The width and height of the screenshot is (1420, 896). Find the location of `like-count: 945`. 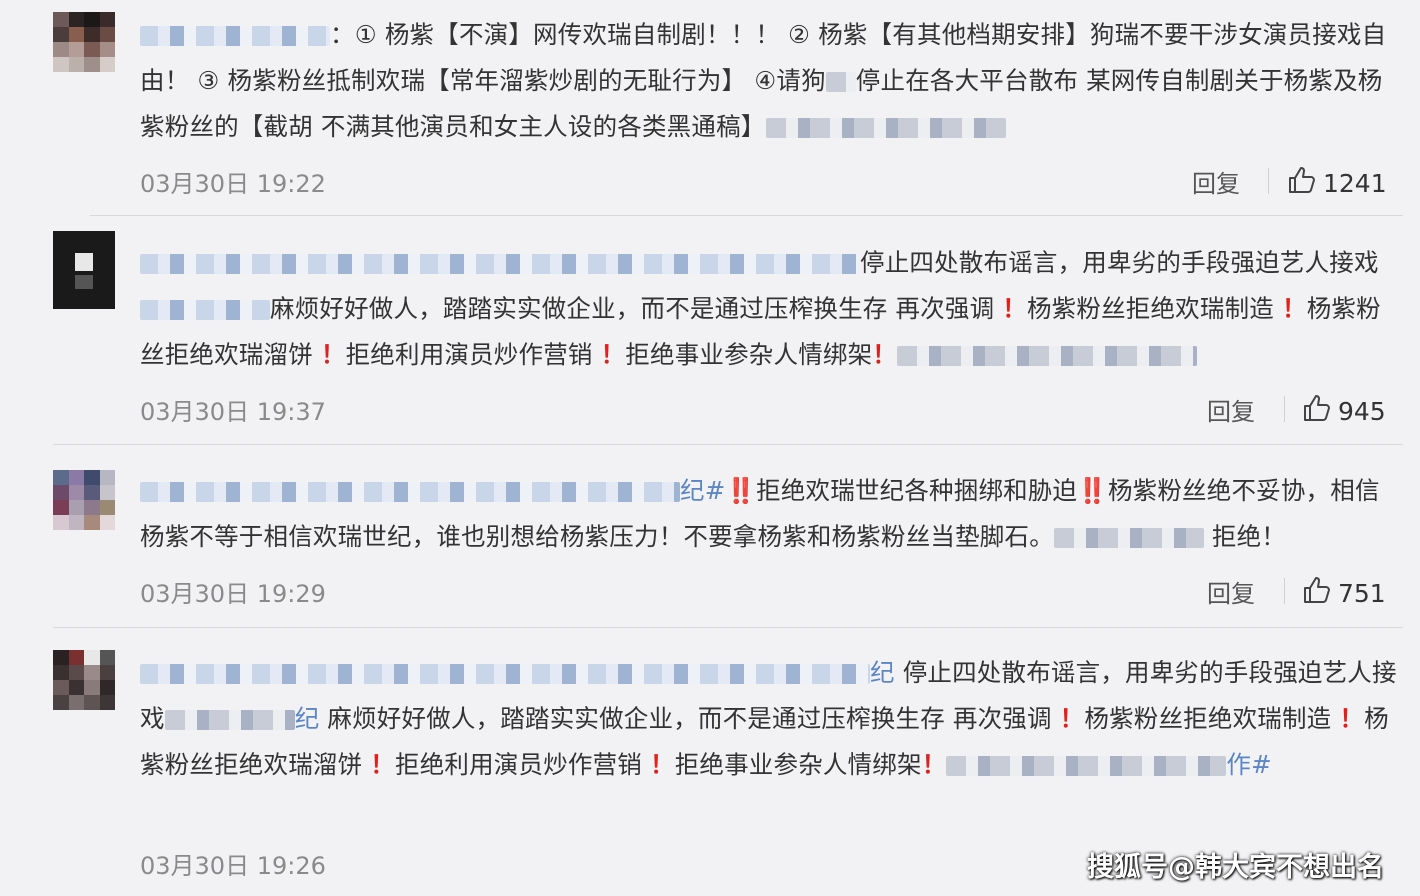

like-count: 945 is located at coordinates (1362, 411).